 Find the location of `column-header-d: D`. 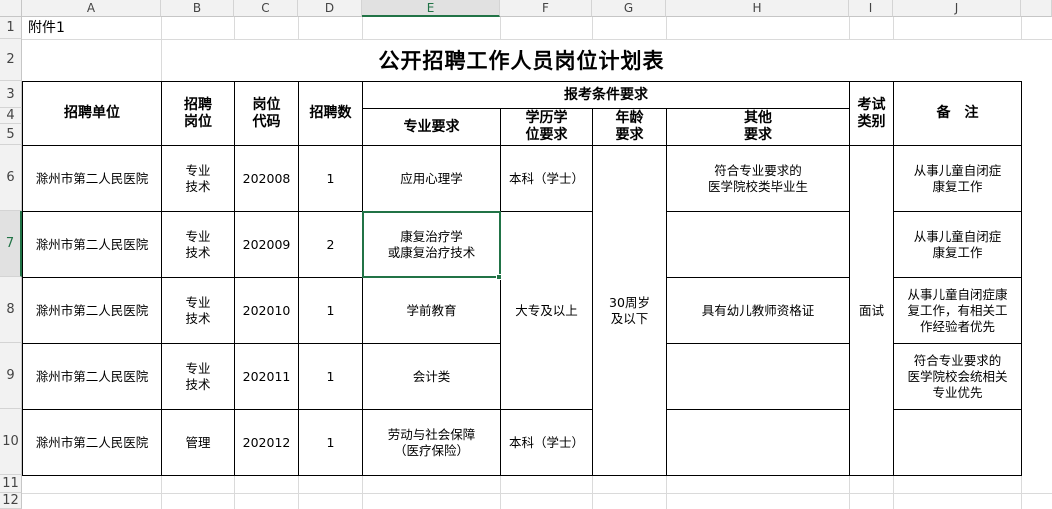

column-header-d: D is located at coordinates (330, 8).